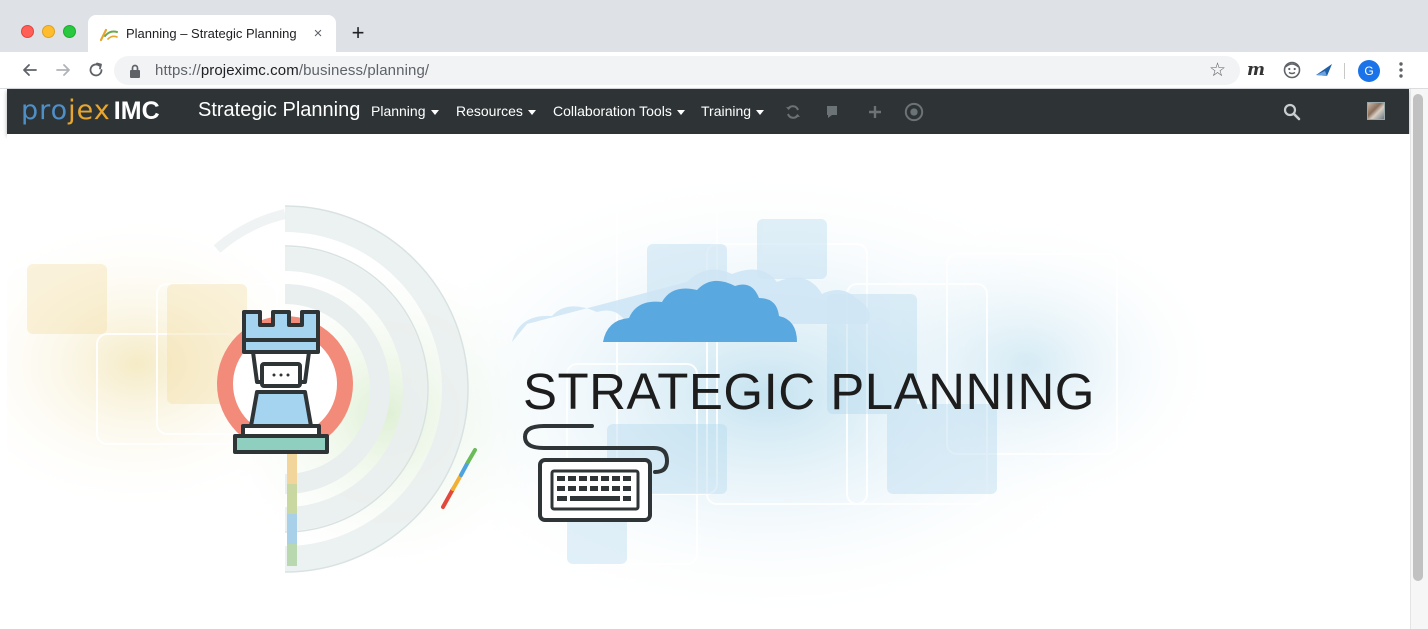  I want to click on window-controls, so click(48, 31).